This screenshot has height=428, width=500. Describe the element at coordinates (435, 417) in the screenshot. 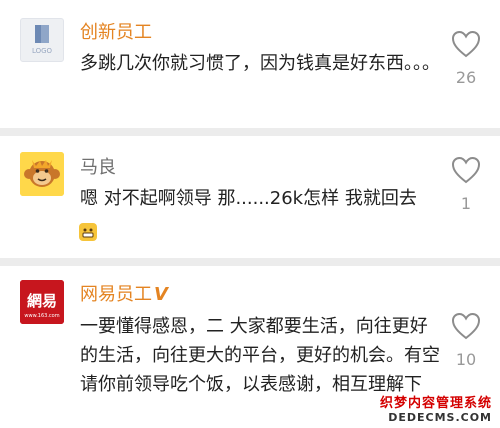

I see `watermark-line2: DEDECMS.COM` at that location.